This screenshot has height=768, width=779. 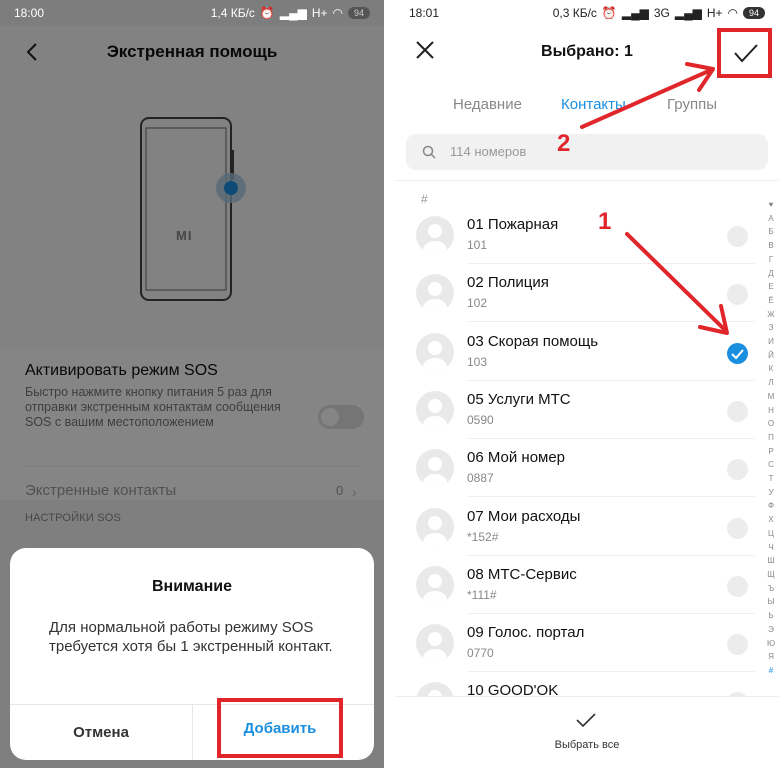 What do you see at coordinates (744, 53) in the screenshot?
I see `confirm-button` at bounding box center [744, 53].